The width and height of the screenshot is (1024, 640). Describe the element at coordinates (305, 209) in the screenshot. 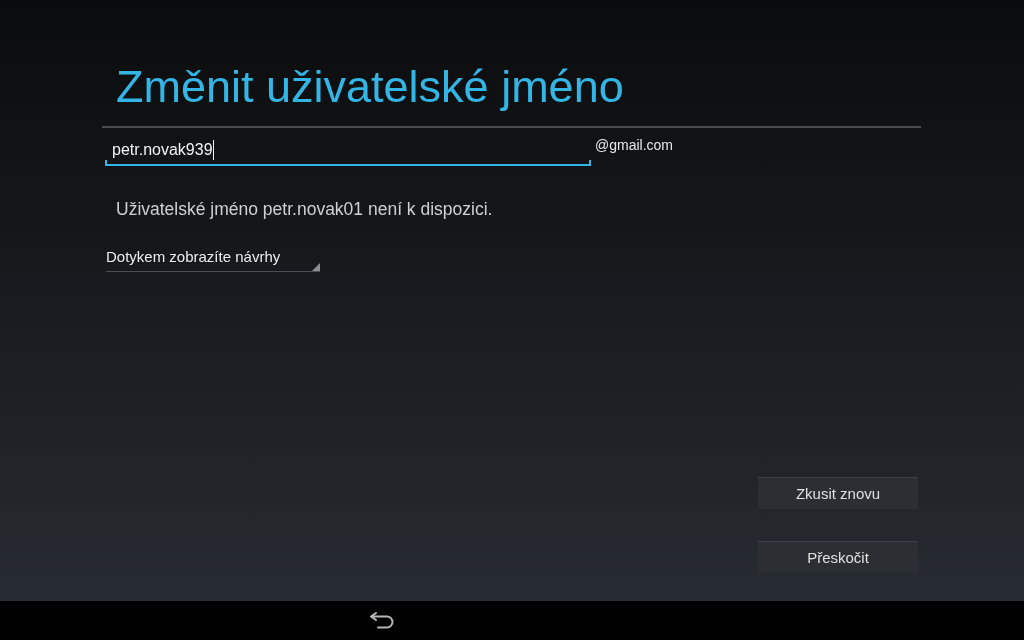

I see `availability-message: Uživatelské jméno petr.novak01 není k dispozici.` at that location.